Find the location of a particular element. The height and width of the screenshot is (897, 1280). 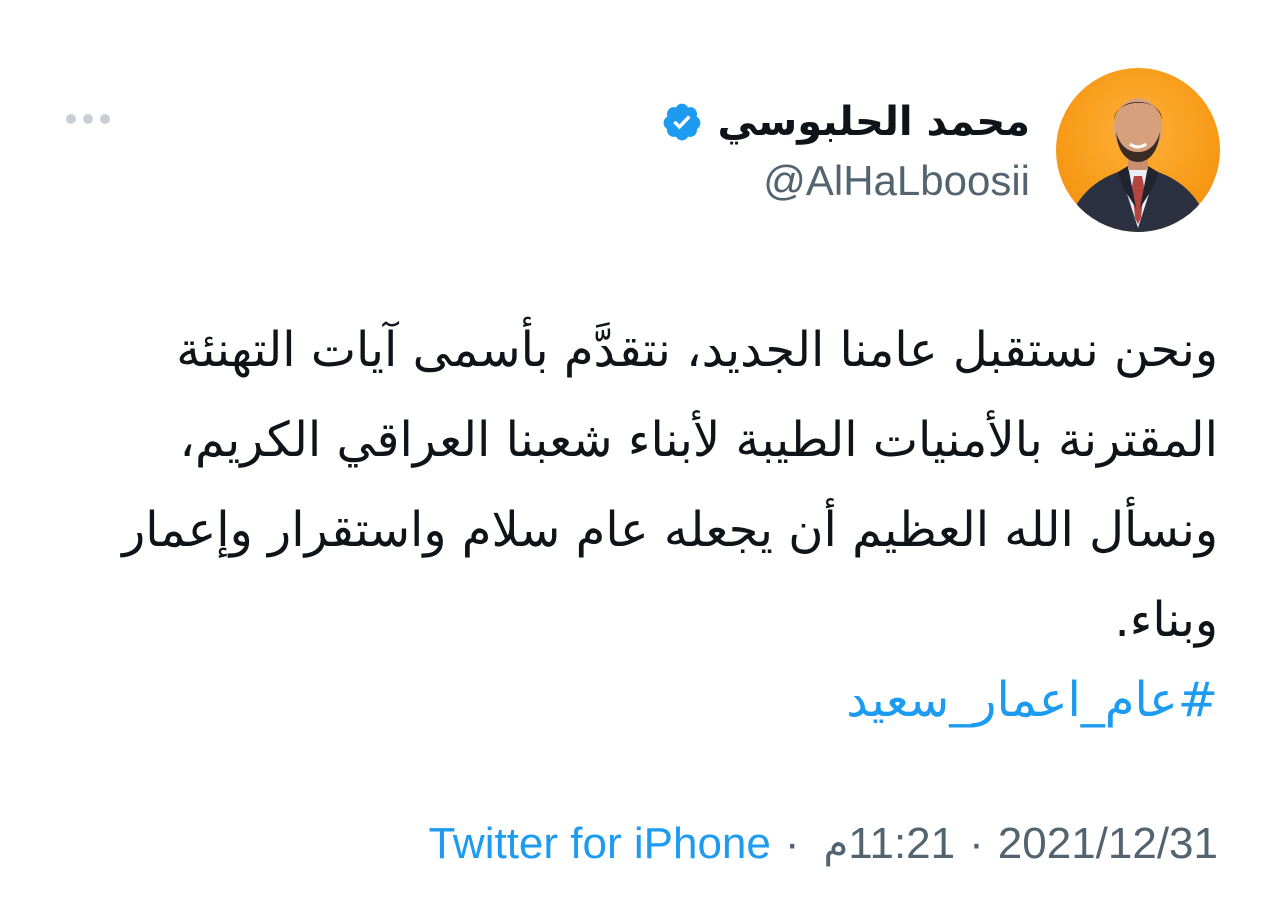

more-options-button is located at coordinates (88, 119).